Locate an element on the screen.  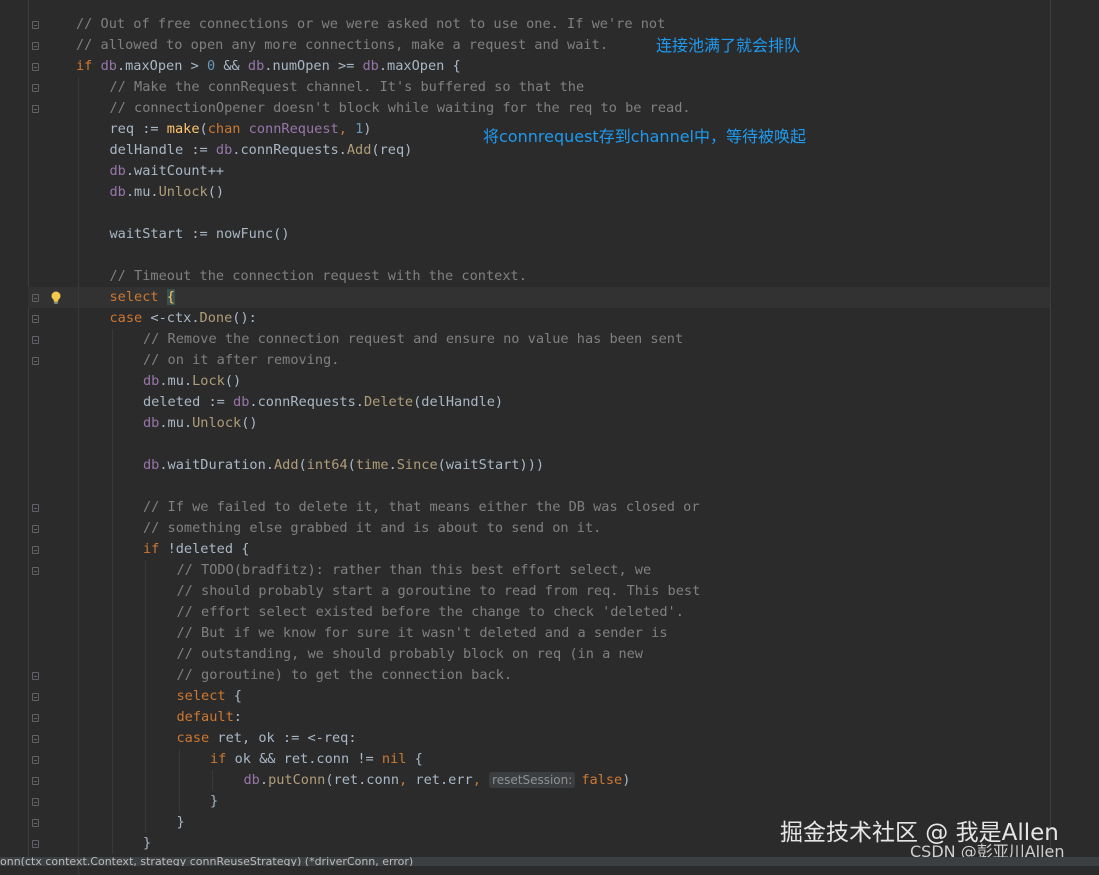
code-token: <-ctx. is located at coordinates (175, 318).